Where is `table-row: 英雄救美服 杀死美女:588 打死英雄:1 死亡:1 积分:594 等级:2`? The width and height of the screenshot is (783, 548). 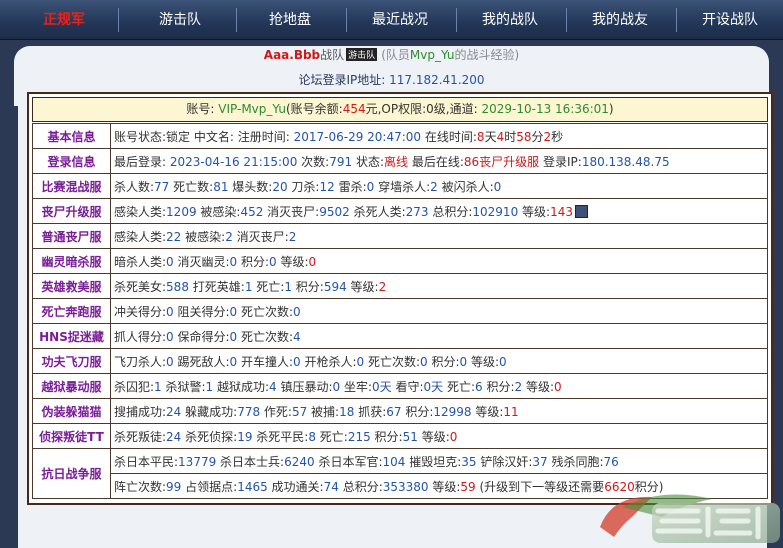 table-row: 英雄救美服 杀死美女:588 打死英雄:1 死亡:1 积分:594 等级:2 is located at coordinates (400, 286).